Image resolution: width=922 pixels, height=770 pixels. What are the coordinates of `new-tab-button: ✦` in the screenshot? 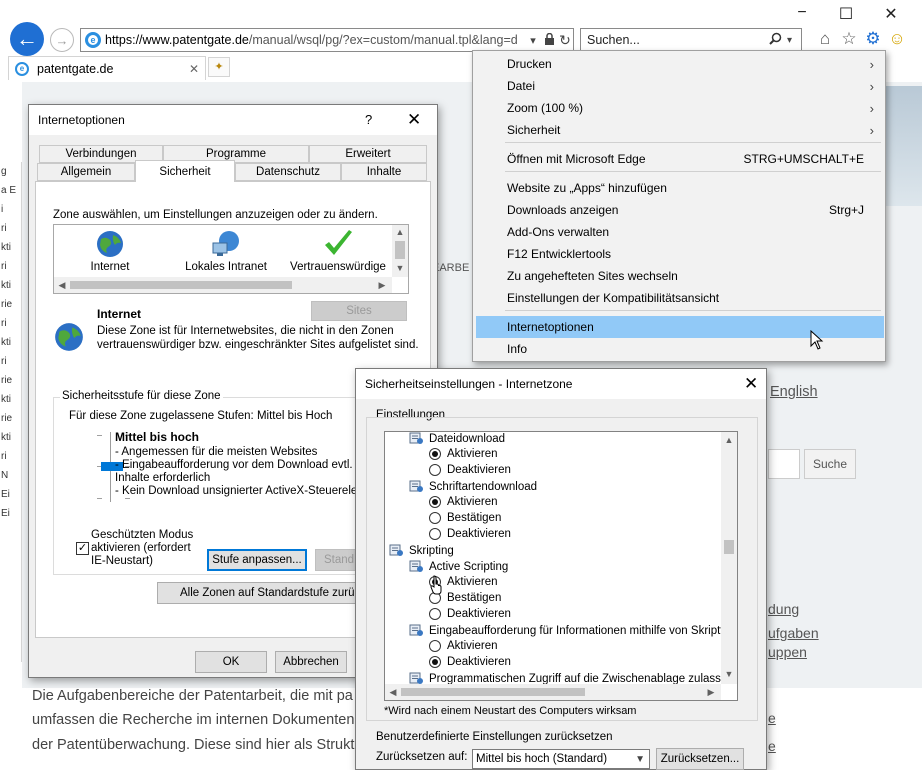 It's located at (219, 67).